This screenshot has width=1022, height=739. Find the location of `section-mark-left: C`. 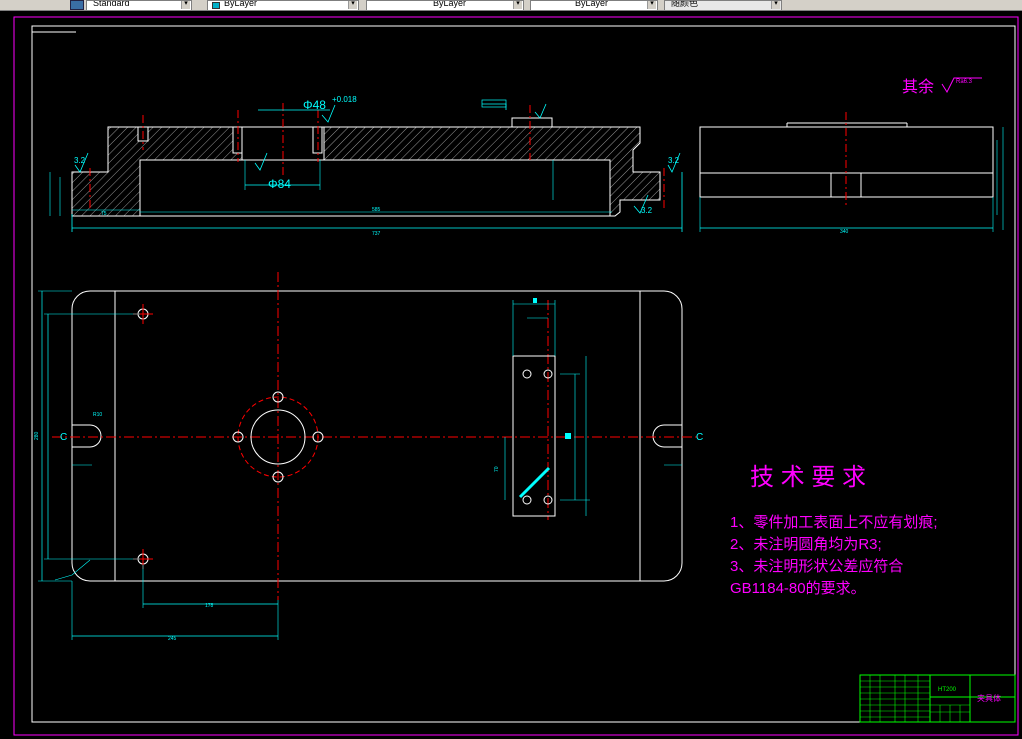

section-mark-left: C is located at coordinates (63, 437).